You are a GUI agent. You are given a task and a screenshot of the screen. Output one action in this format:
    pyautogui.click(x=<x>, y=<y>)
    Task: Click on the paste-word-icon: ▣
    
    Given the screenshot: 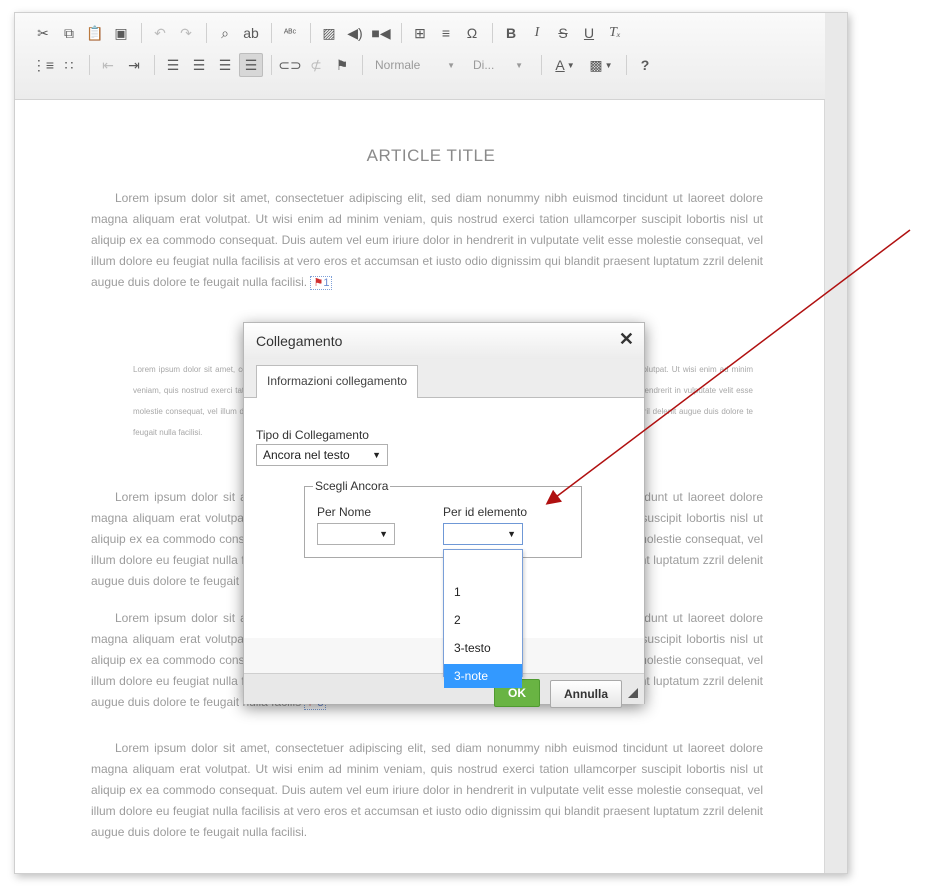 What is the action you would take?
    pyautogui.click(x=121, y=32)
    